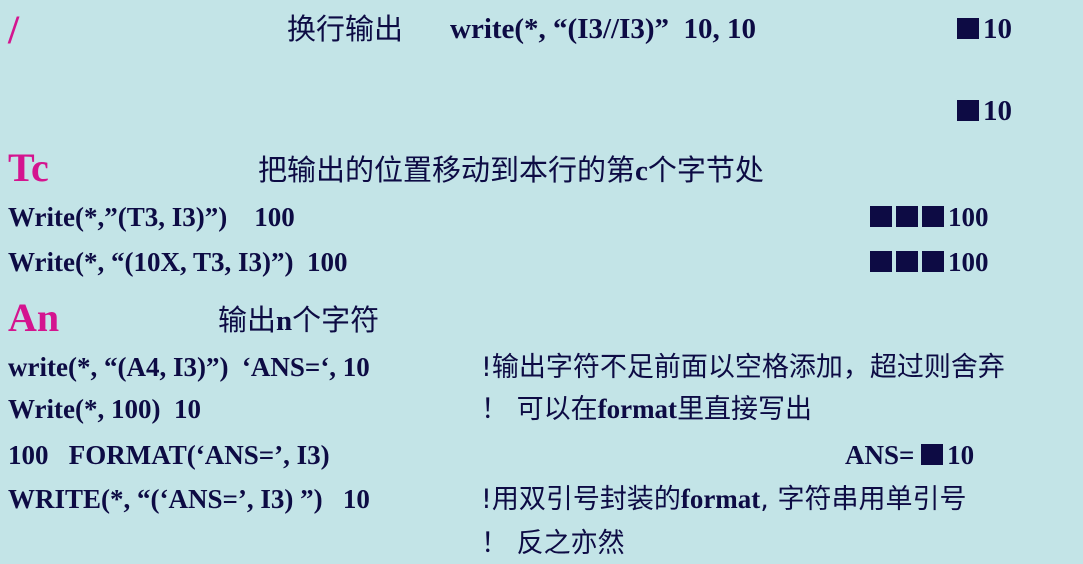  I want to click on slash-output-2: 10, so click(984, 111).